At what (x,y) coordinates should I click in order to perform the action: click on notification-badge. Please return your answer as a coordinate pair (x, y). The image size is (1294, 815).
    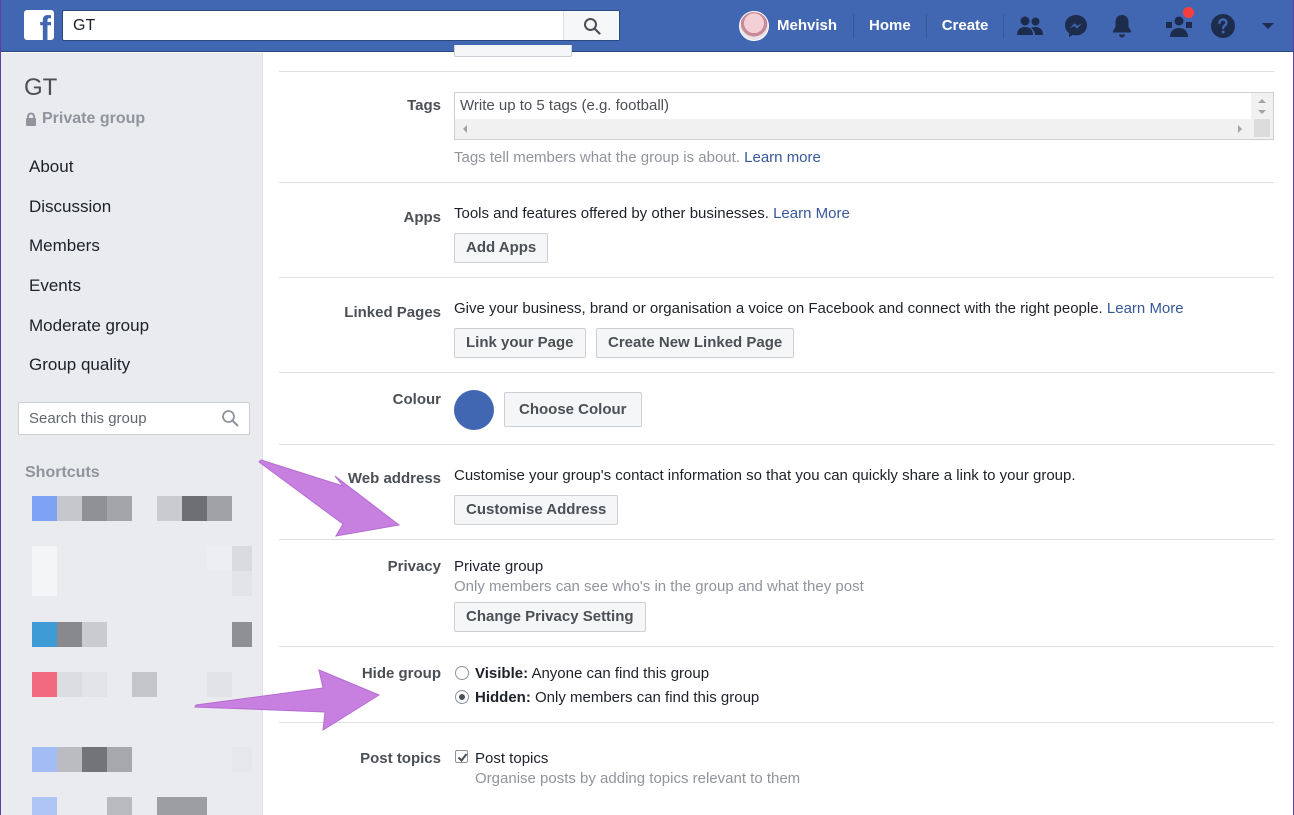
    Looking at the image, I should click on (1188, 12).